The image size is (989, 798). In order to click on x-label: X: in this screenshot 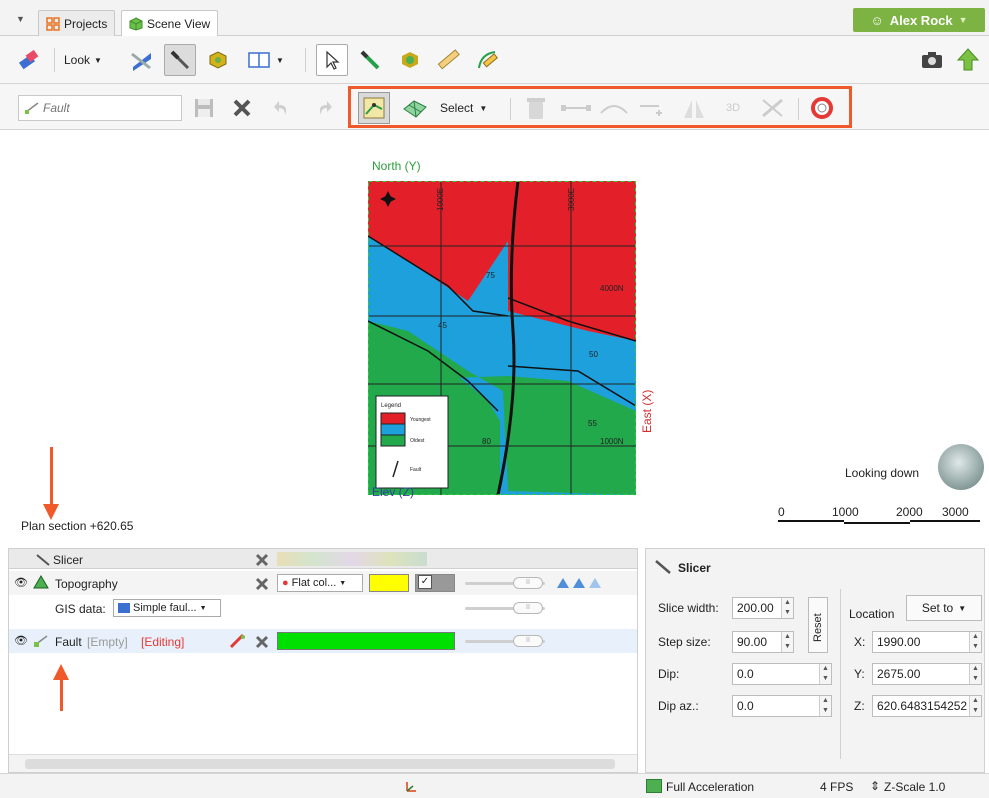, I will do `click(860, 642)`.